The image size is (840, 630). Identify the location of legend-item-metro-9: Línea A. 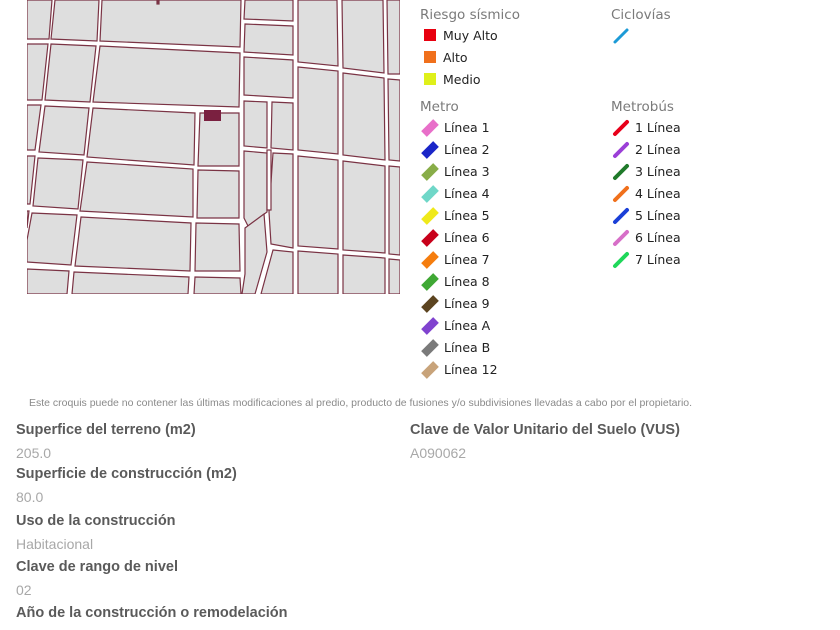
(459, 325).